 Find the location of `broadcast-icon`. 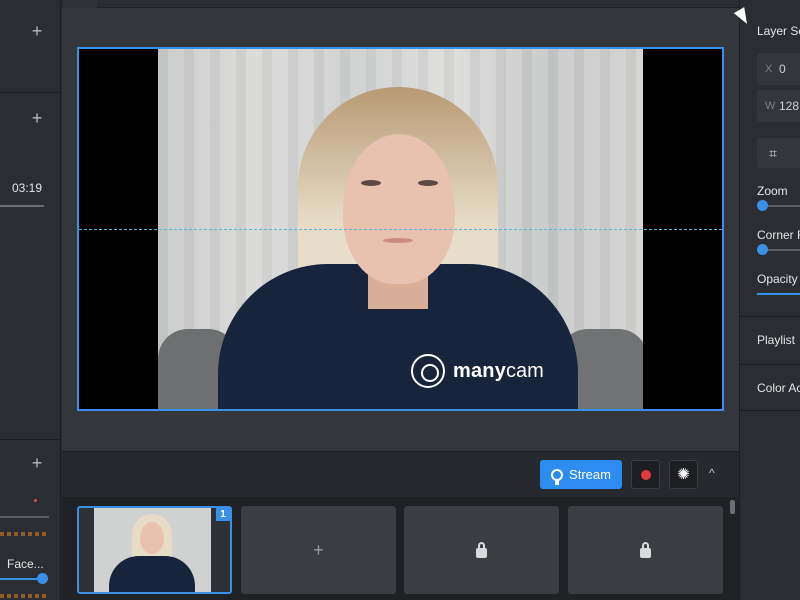

broadcast-icon is located at coordinates (557, 476).